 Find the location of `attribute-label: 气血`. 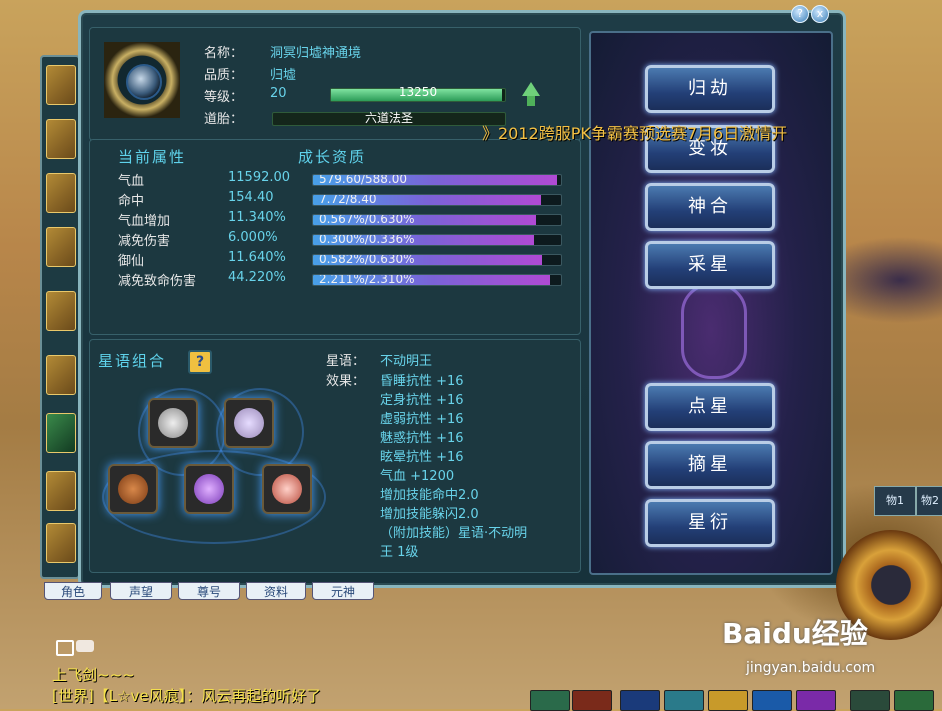

attribute-label: 气血 is located at coordinates (131, 181).